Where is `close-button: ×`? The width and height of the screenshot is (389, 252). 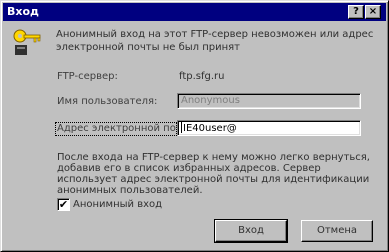 close-button: × is located at coordinates (373, 12).